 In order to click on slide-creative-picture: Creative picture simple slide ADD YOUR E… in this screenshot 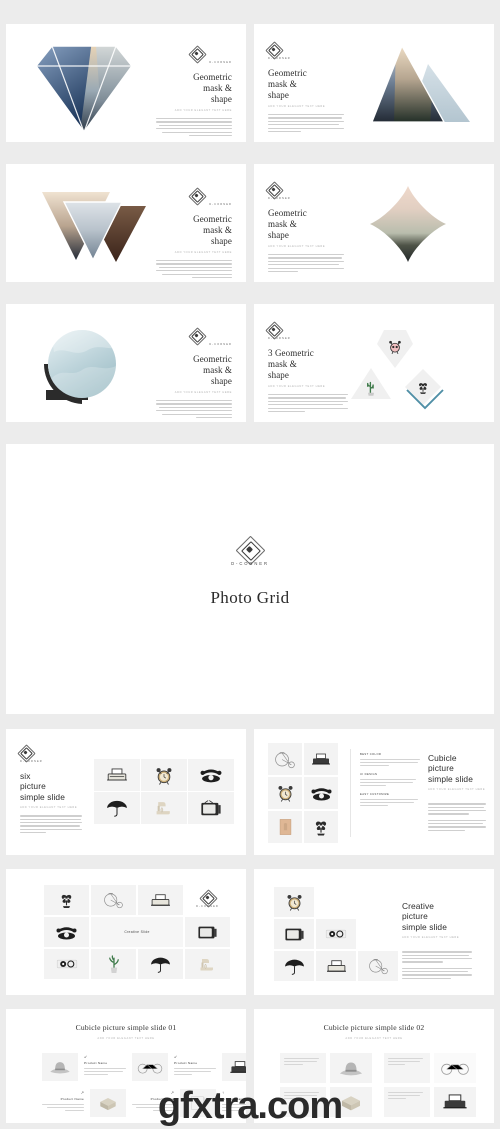, I will do `click(374, 932)`.